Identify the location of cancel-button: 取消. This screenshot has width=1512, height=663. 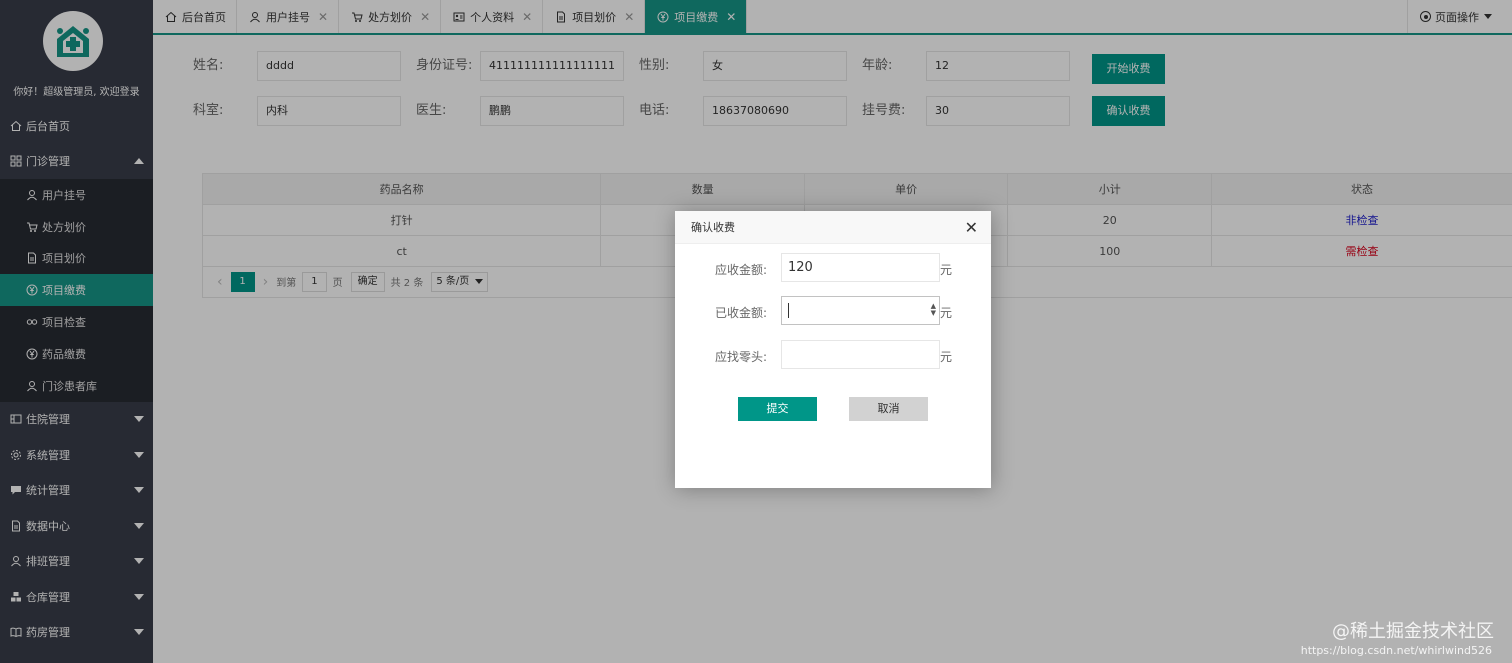
(888, 409).